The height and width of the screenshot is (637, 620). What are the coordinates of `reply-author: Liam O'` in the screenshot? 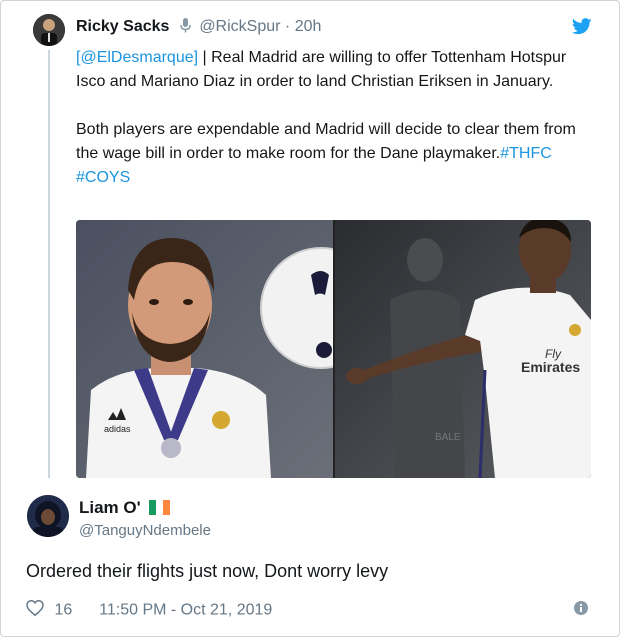 It's located at (125, 509).